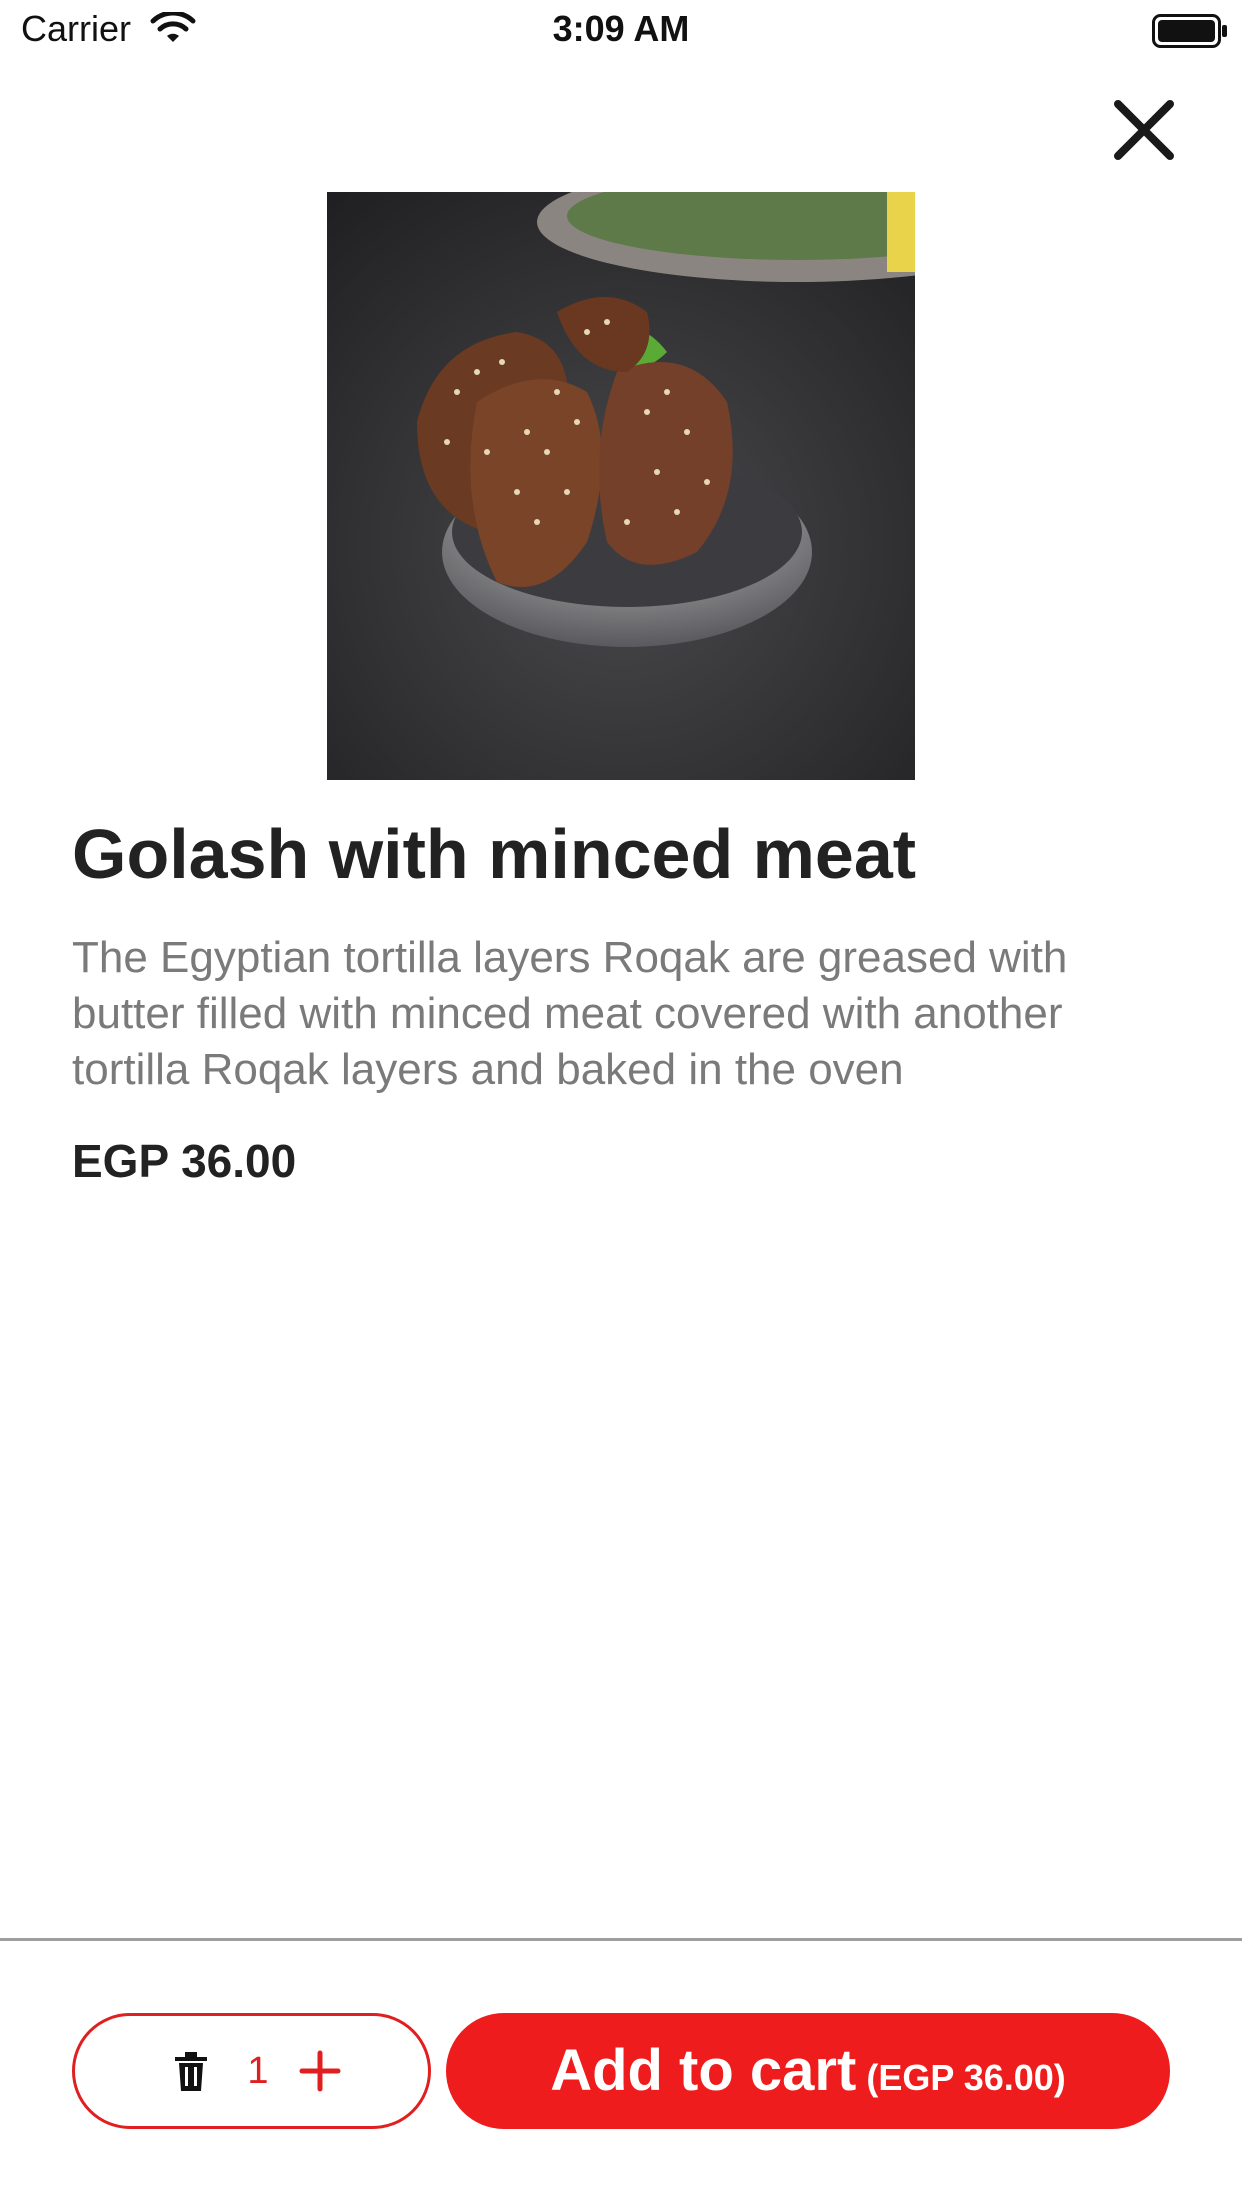  What do you see at coordinates (621, 486) in the screenshot?
I see `product-image` at bounding box center [621, 486].